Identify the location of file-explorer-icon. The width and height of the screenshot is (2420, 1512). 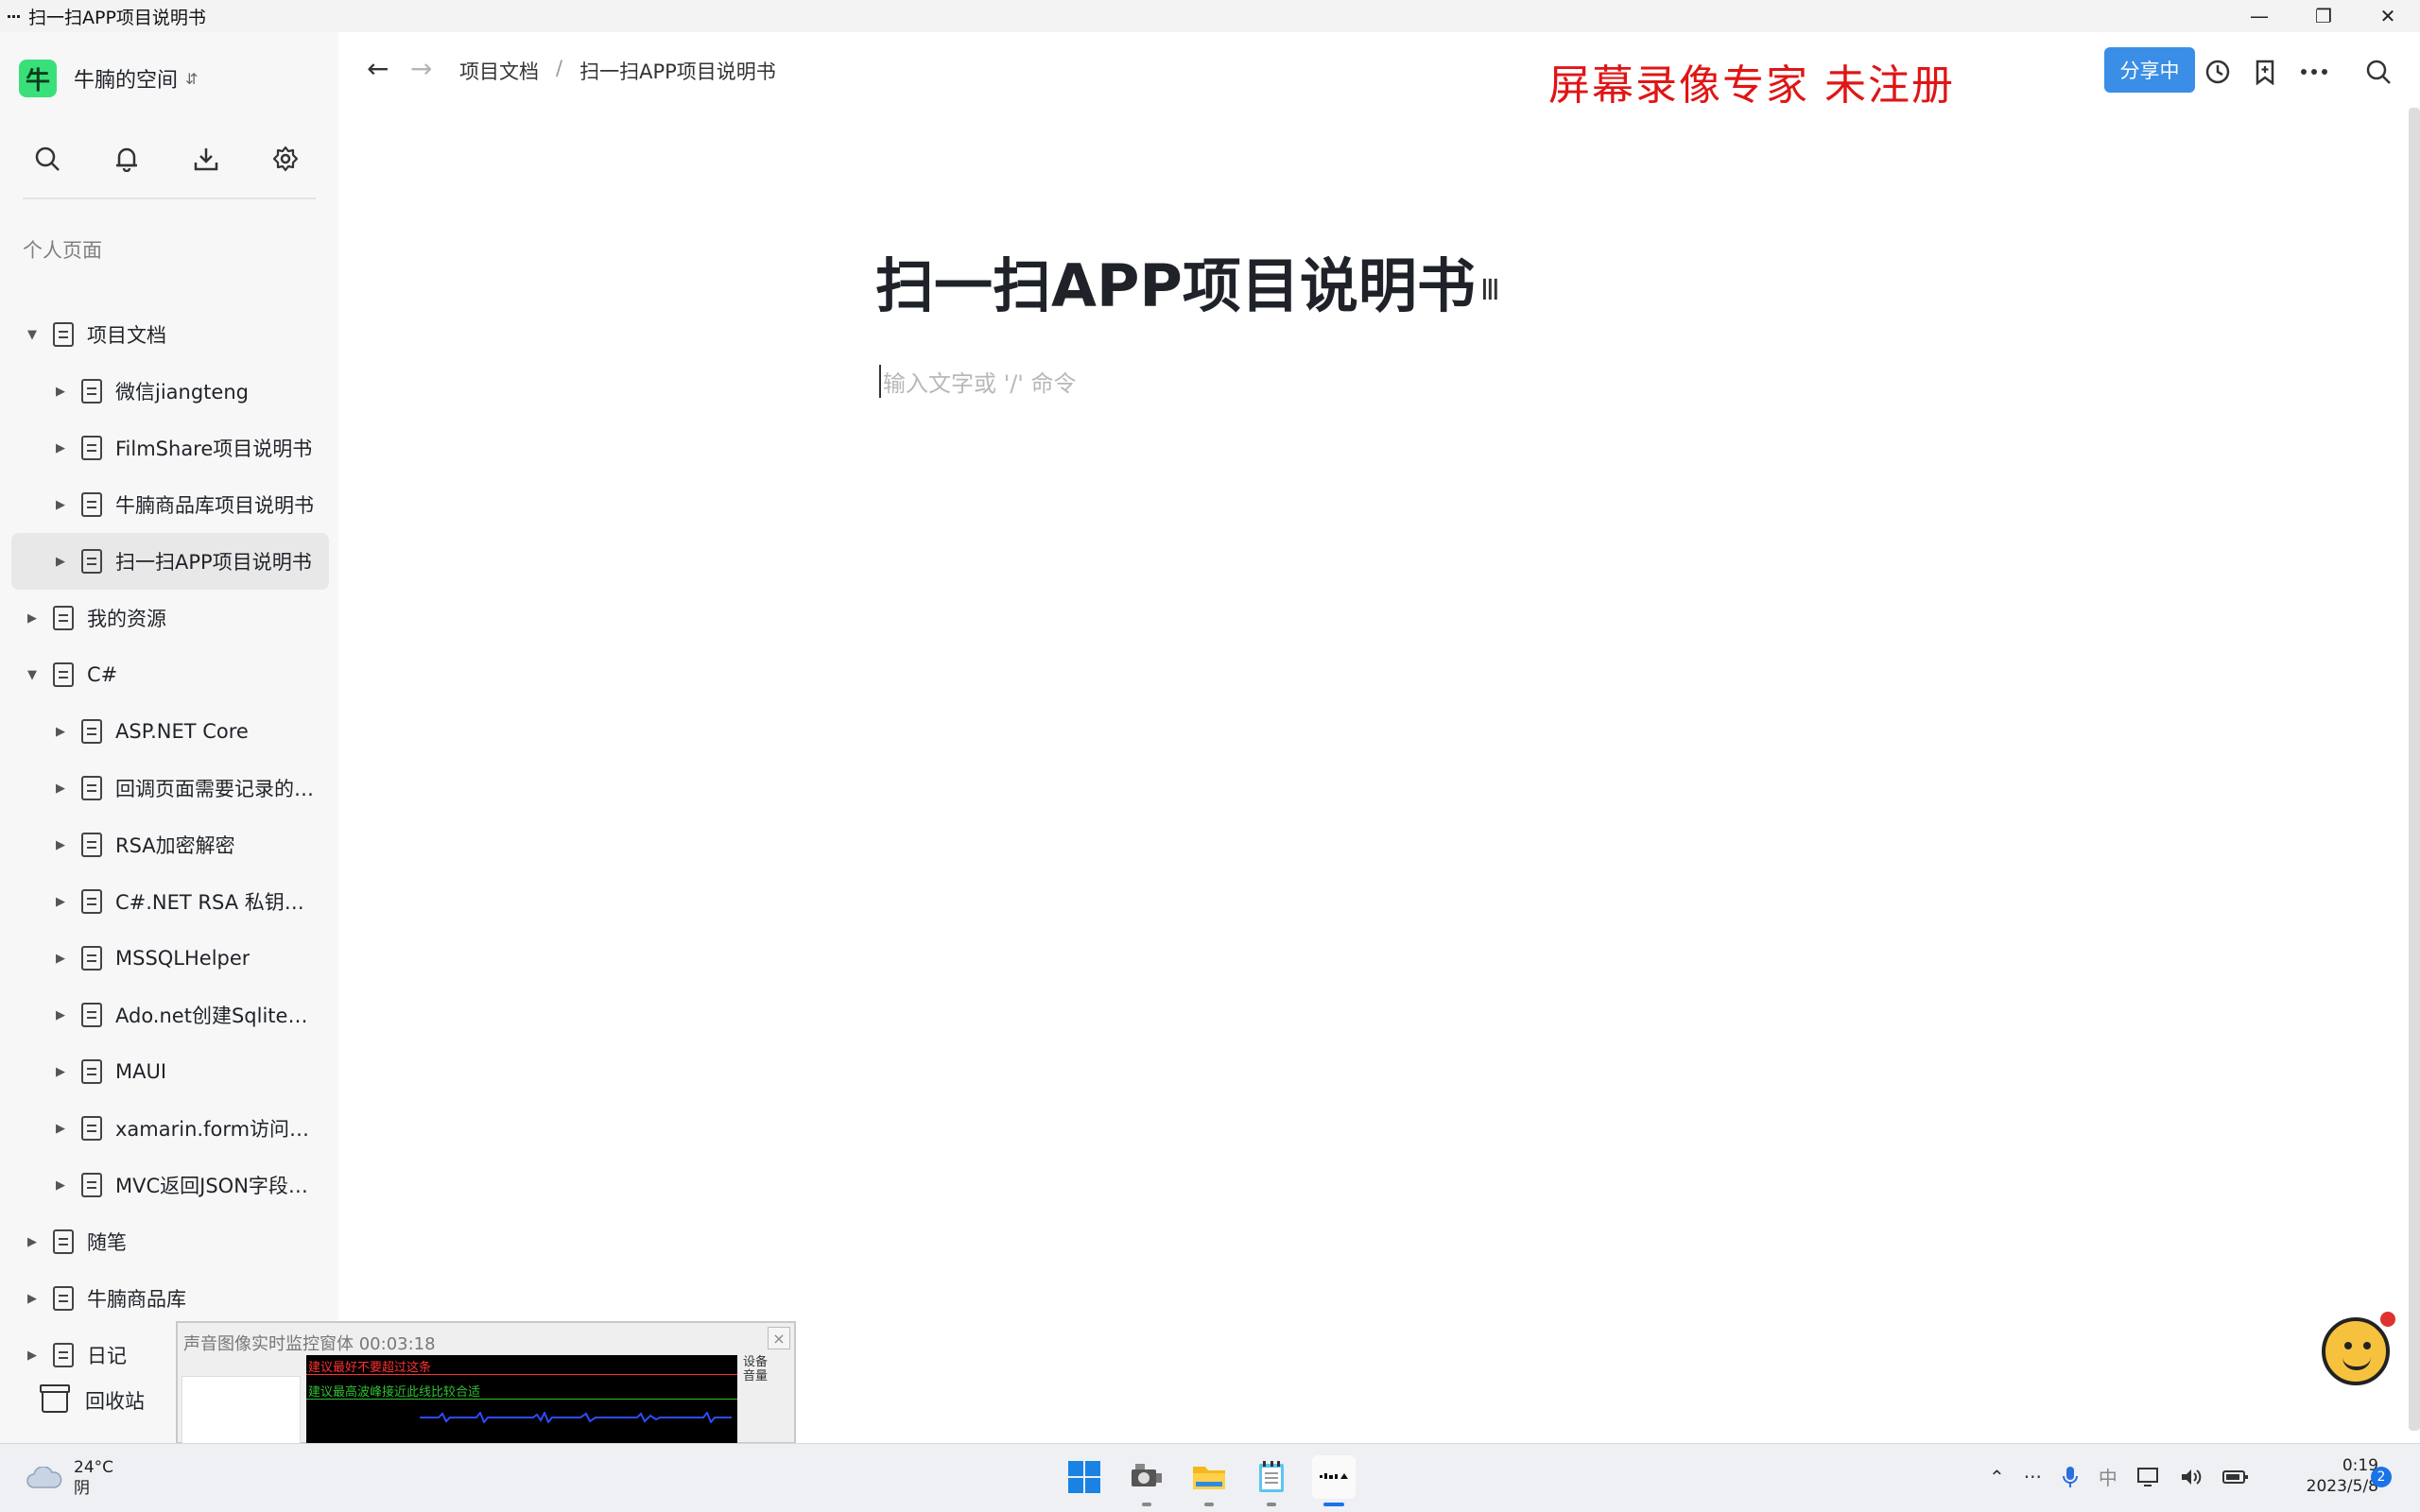
(1209, 1480).